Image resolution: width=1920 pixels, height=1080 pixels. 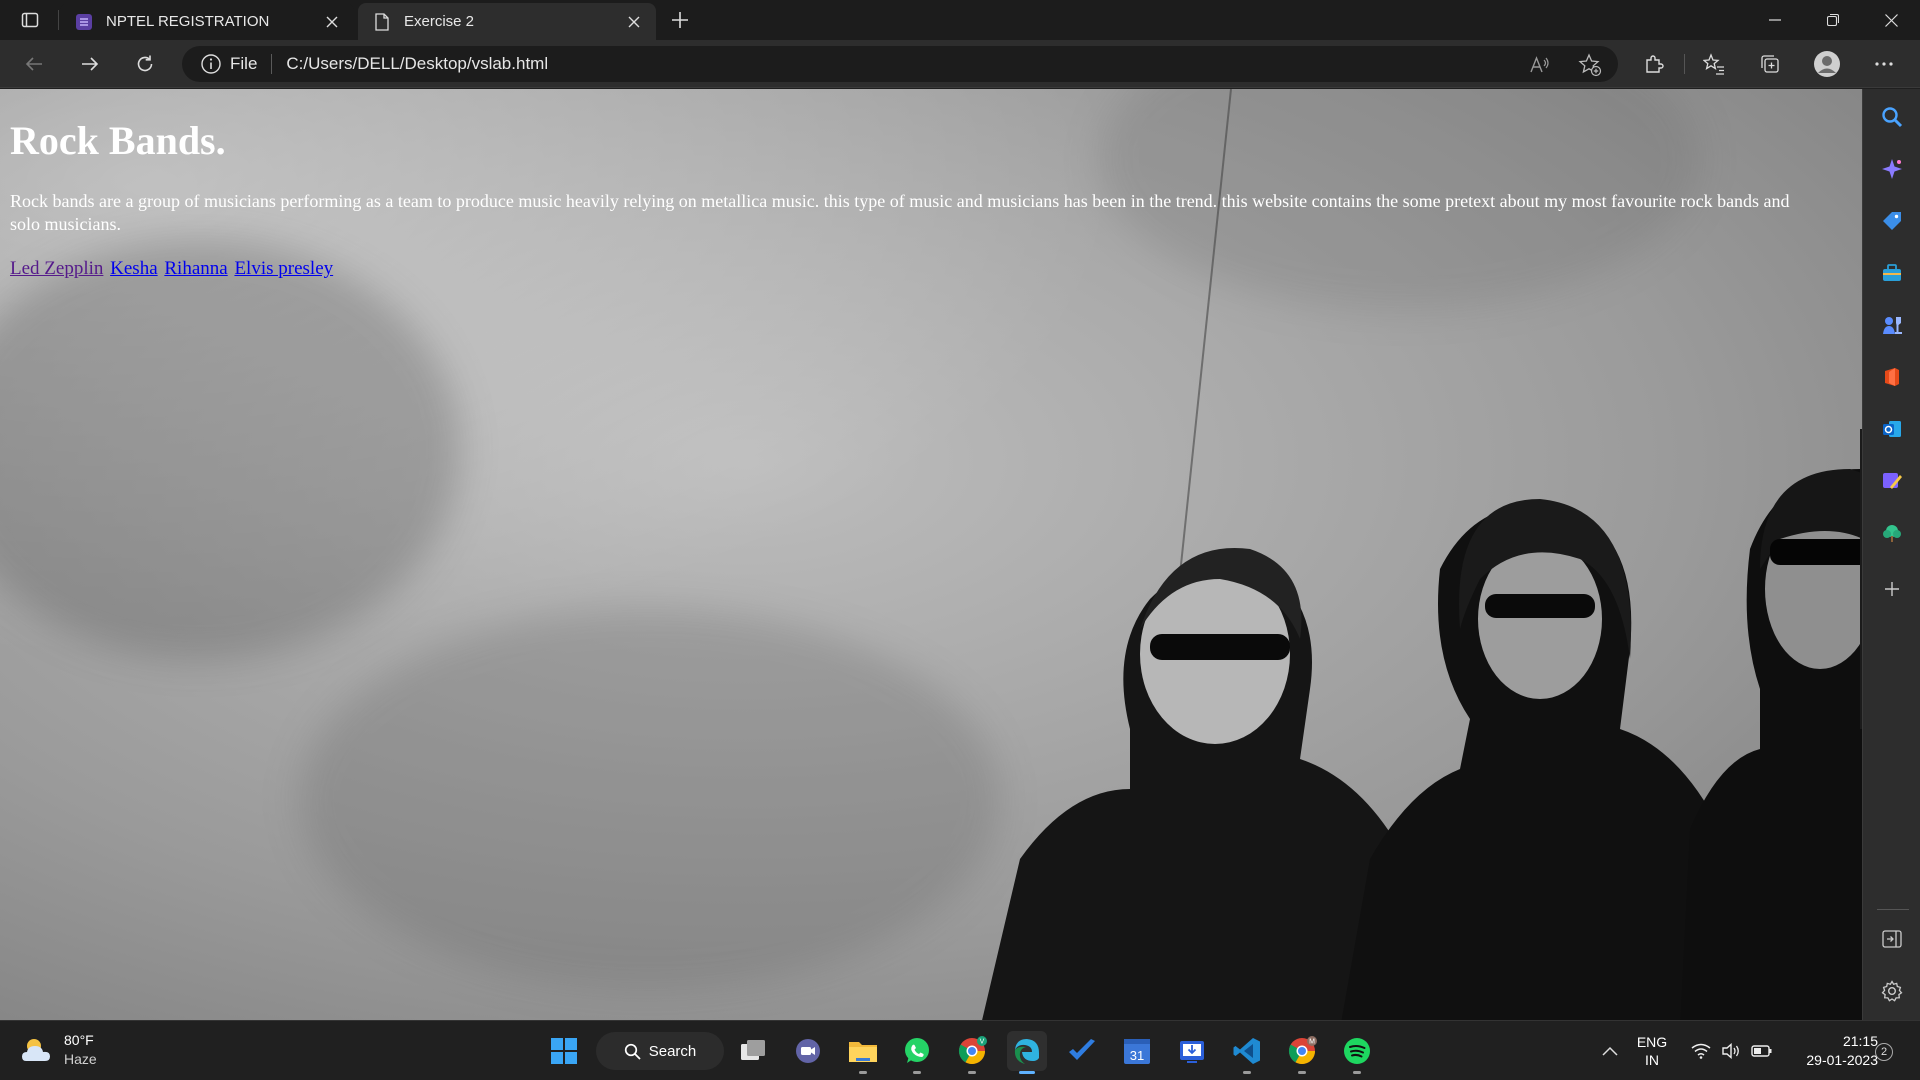 I want to click on sidebar-outlook-button, so click(x=1892, y=429).